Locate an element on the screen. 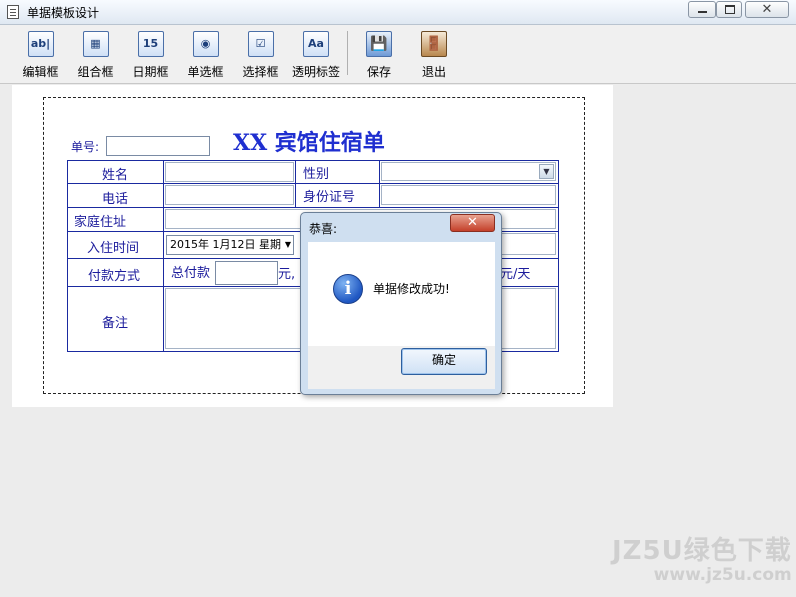 Image resolution: width=796 pixels, height=597 pixels. edit-box-tool-button: ab| 编辑框 is located at coordinates (40, 57).